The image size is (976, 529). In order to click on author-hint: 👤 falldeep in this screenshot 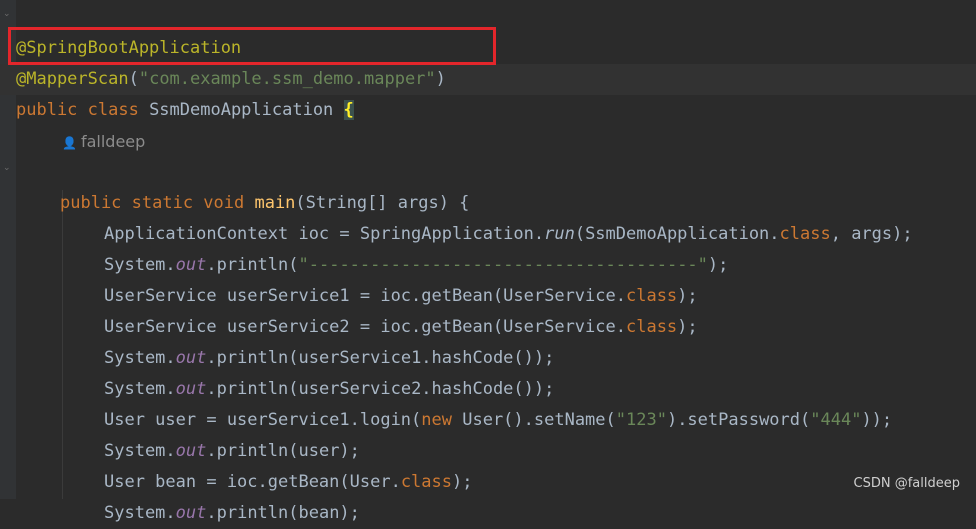, I will do `click(103, 142)`.